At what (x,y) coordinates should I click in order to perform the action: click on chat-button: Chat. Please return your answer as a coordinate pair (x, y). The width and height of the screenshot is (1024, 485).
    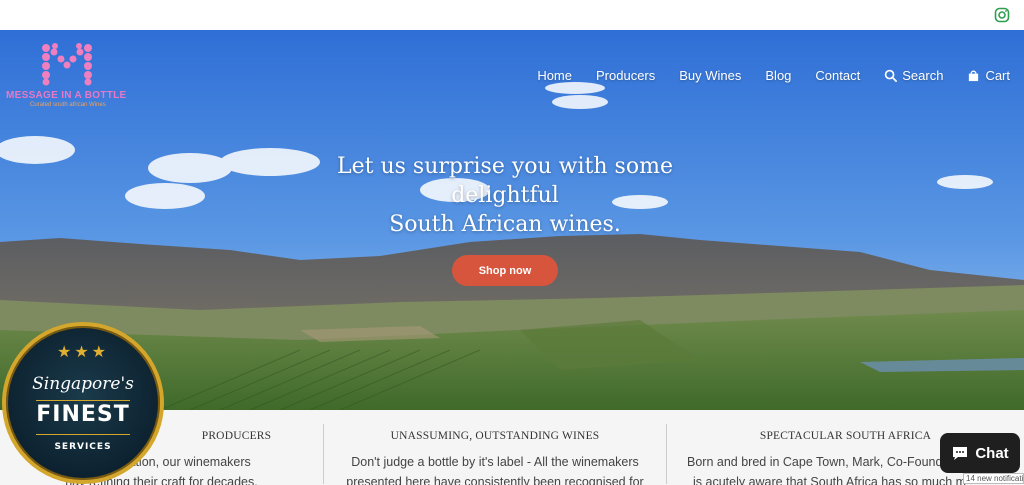
    Looking at the image, I should click on (980, 453).